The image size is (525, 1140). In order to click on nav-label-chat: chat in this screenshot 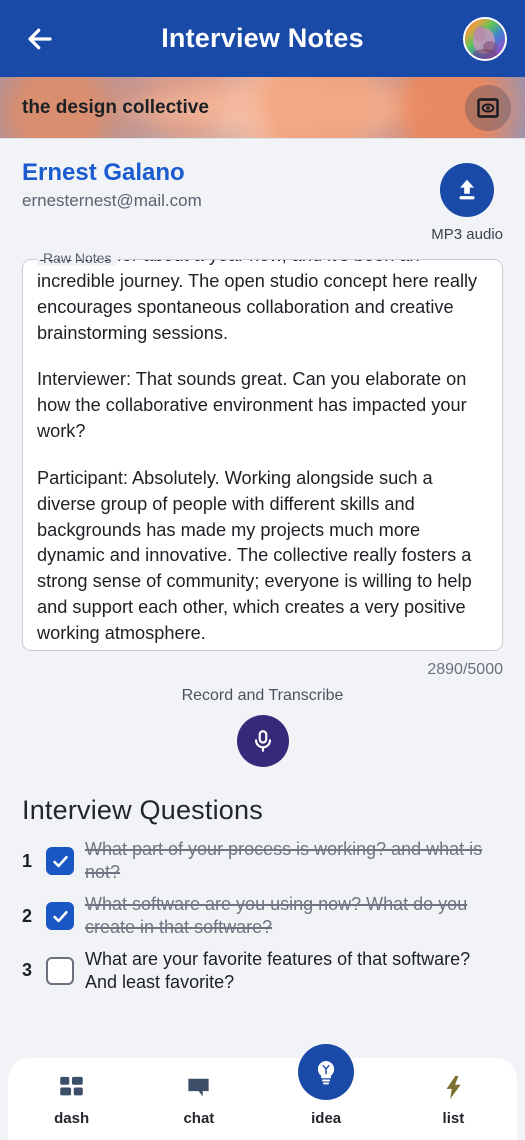, I will do `click(199, 1118)`.